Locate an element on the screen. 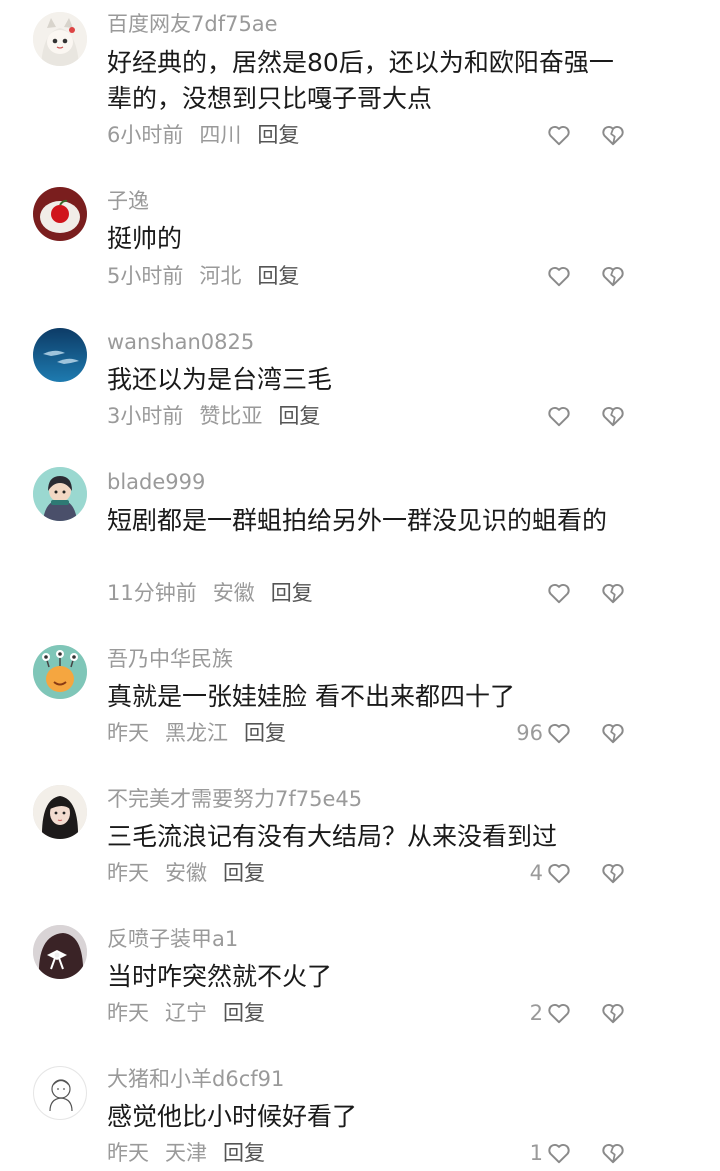 This screenshot has width=720, height=1171. comment-username: 不完美才需要努力7f75e45 is located at coordinates (234, 799).